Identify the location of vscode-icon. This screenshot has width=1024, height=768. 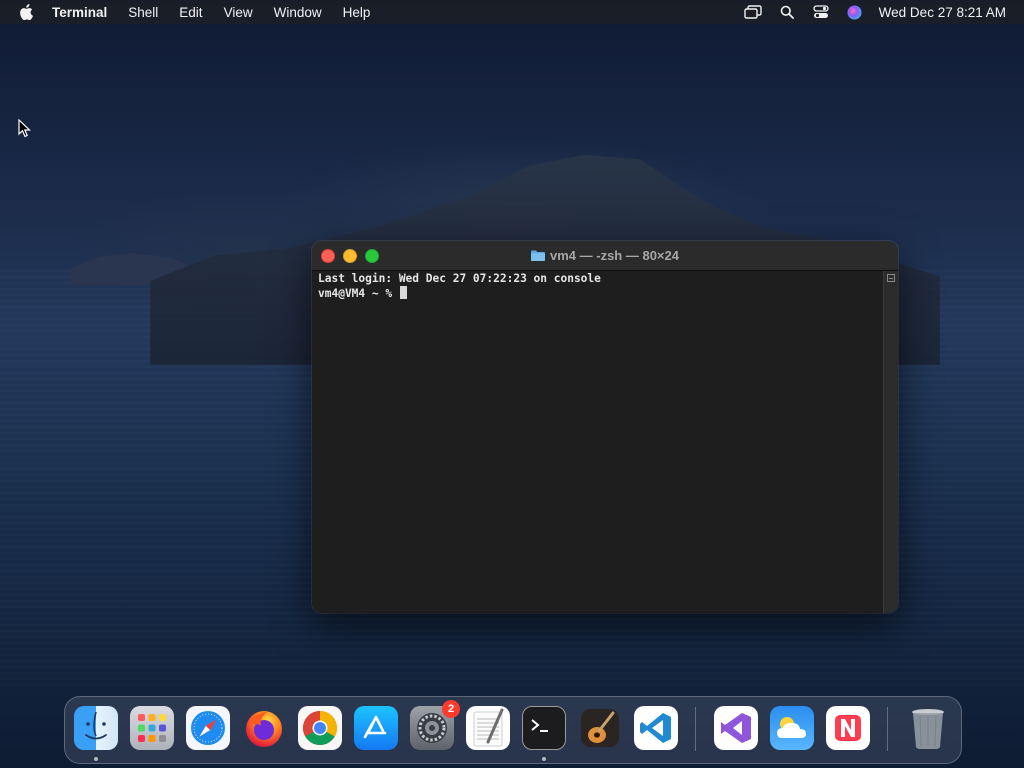
(656, 728).